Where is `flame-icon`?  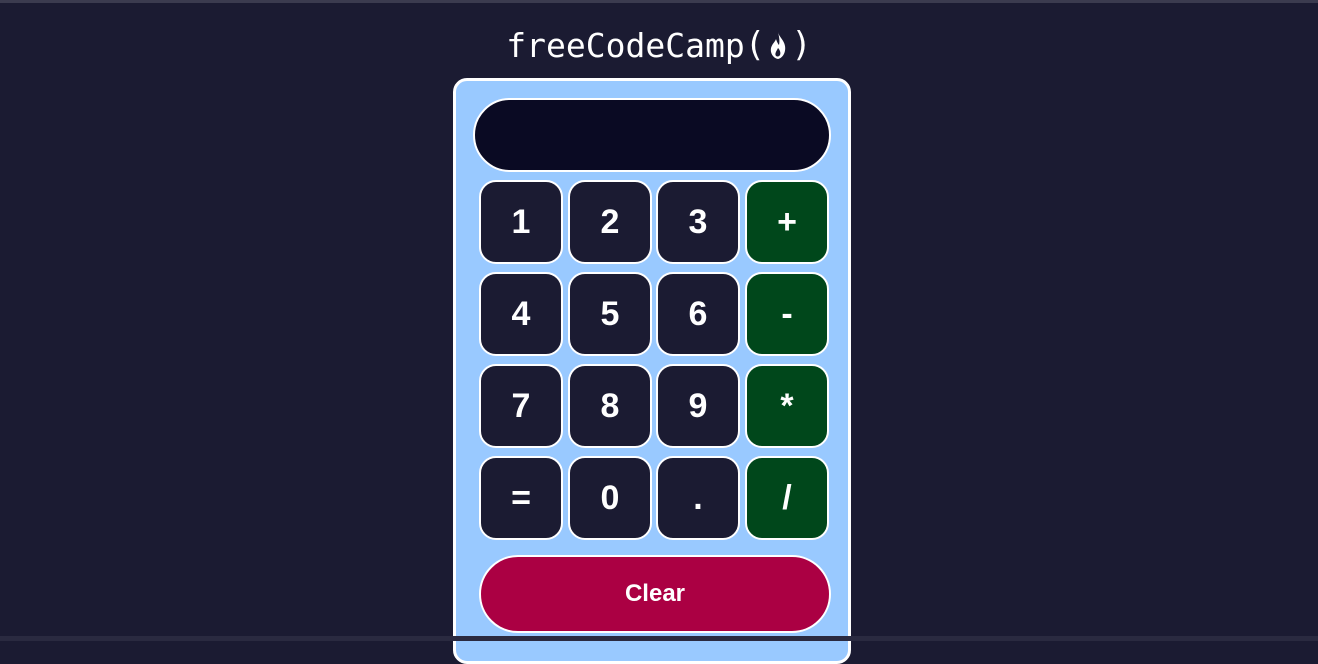 flame-icon is located at coordinates (778, 45).